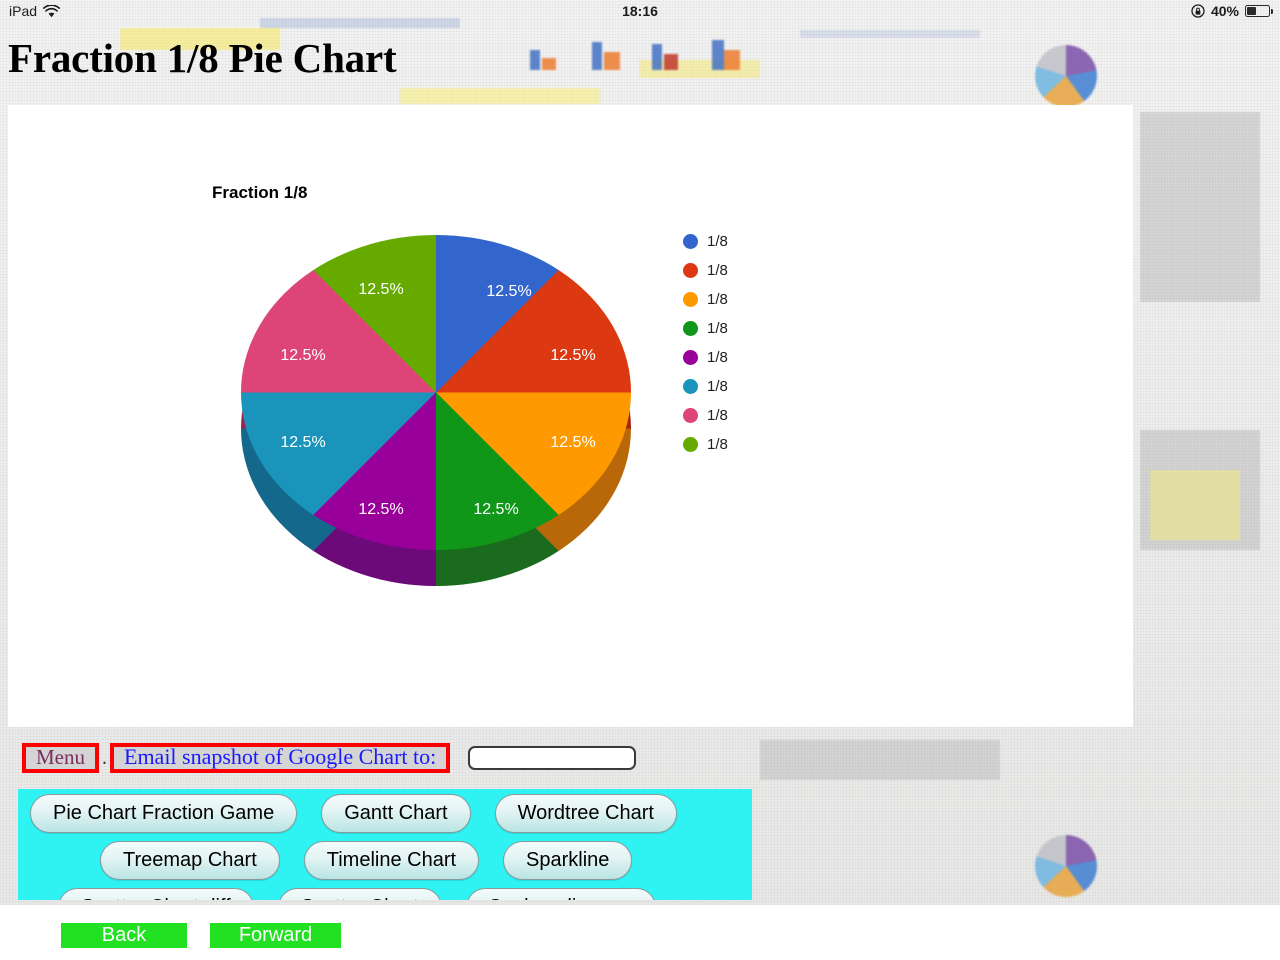 The height and width of the screenshot is (960, 1280). I want to click on email-snapshot-label: Email snapshot of Google Chart to:, so click(280, 756).